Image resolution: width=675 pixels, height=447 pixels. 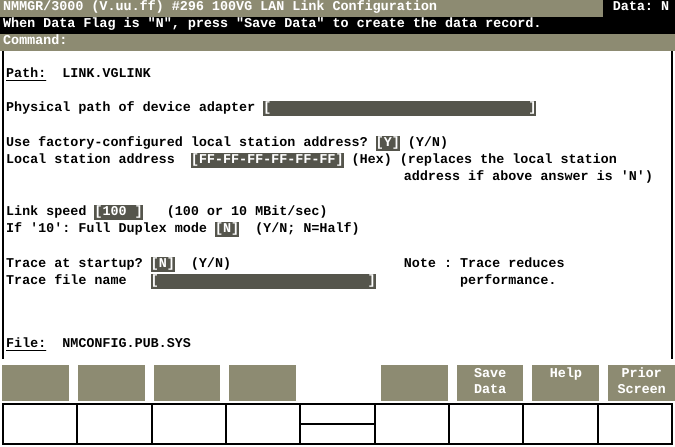 What do you see at coordinates (67, 281) in the screenshot?
I see `label-text: Trace file name` at bounding box center [67, 281].